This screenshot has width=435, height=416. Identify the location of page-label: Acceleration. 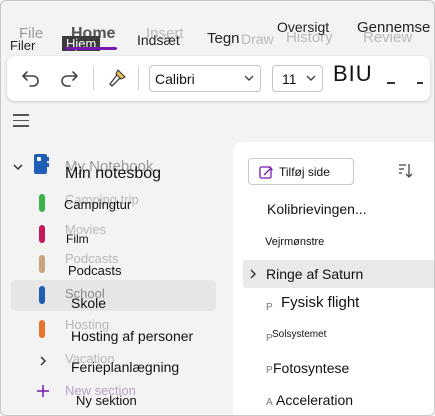
(315, 400).